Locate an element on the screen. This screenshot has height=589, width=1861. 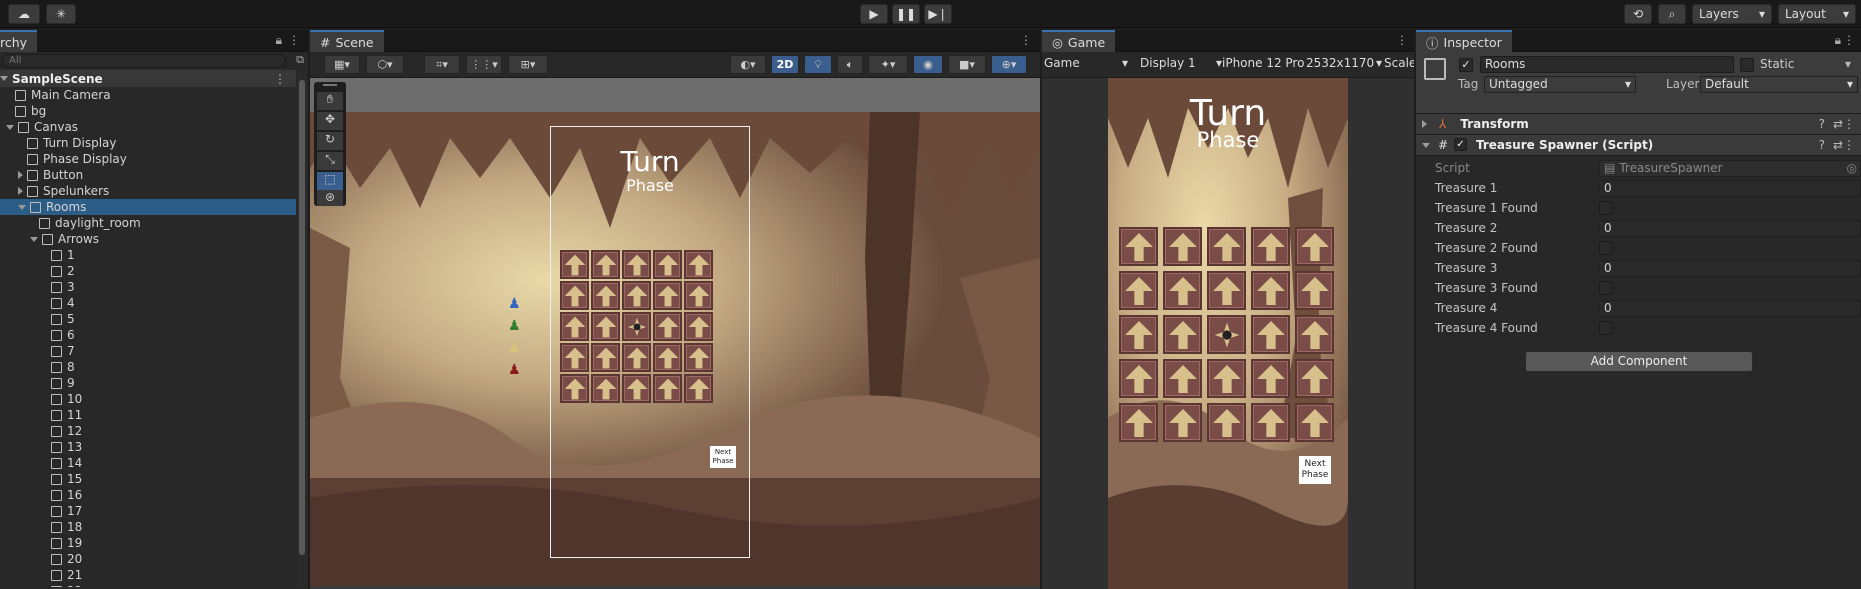
hand-tool: ✋︎ is located at coordinates (330, 101).